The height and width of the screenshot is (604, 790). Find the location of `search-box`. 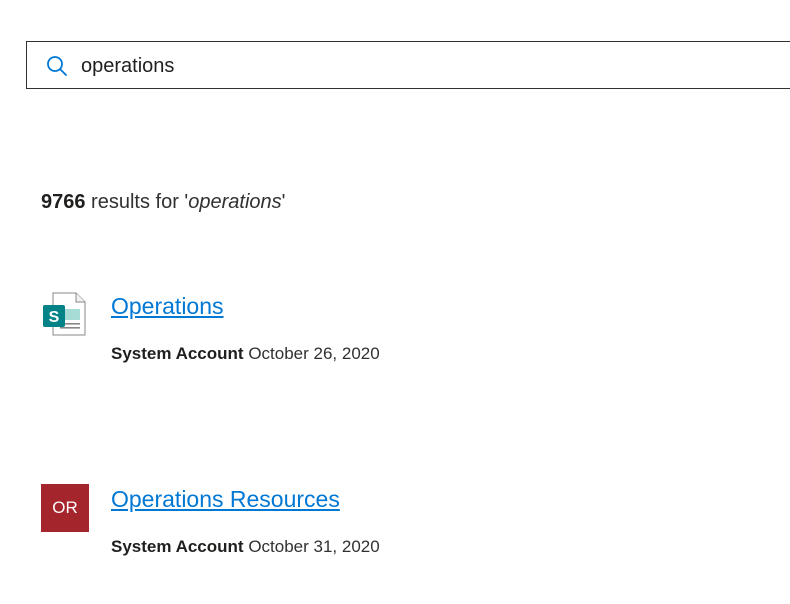

search-box is located at coordinates (408, 65).